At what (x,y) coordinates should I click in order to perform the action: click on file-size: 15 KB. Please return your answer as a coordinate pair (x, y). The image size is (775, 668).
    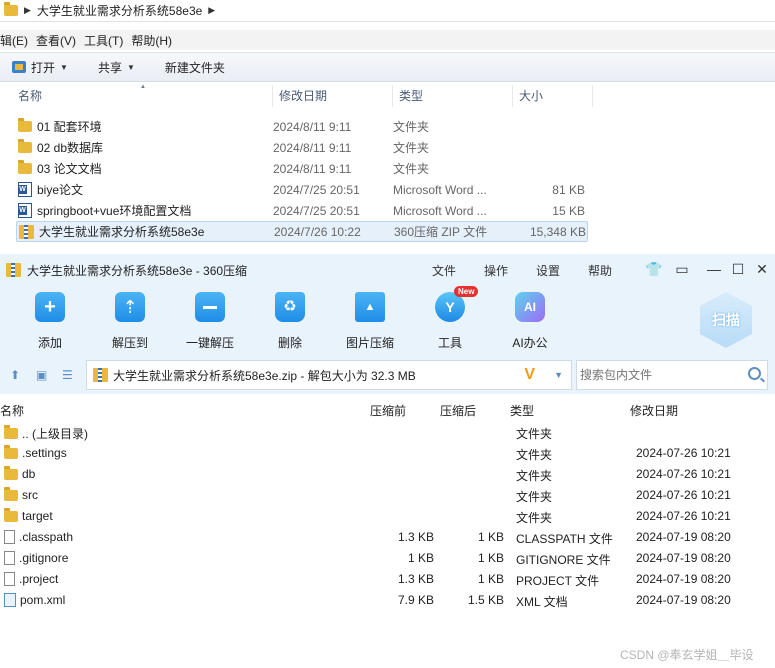
    Looking at the image, I should click on (568, 210).